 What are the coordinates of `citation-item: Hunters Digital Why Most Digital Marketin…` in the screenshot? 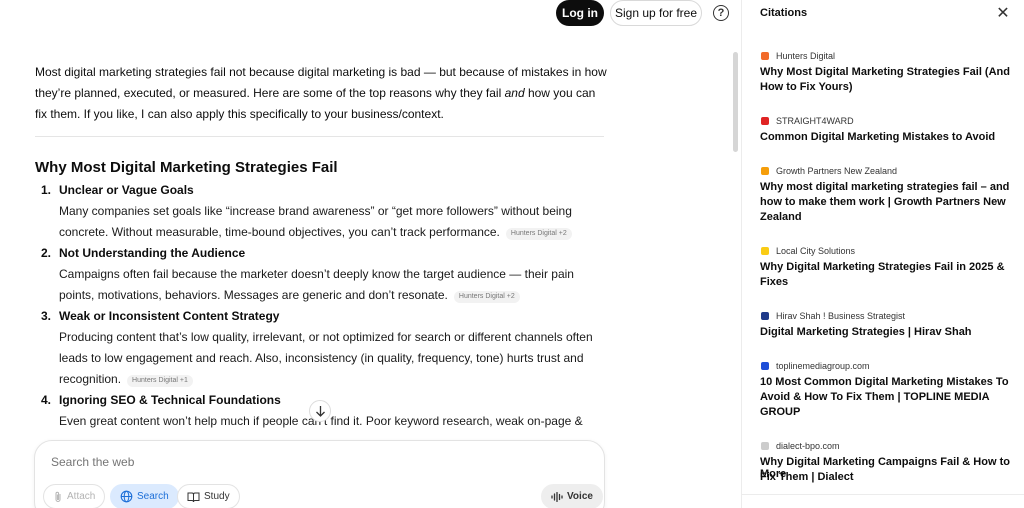 It's located at (889, 72).